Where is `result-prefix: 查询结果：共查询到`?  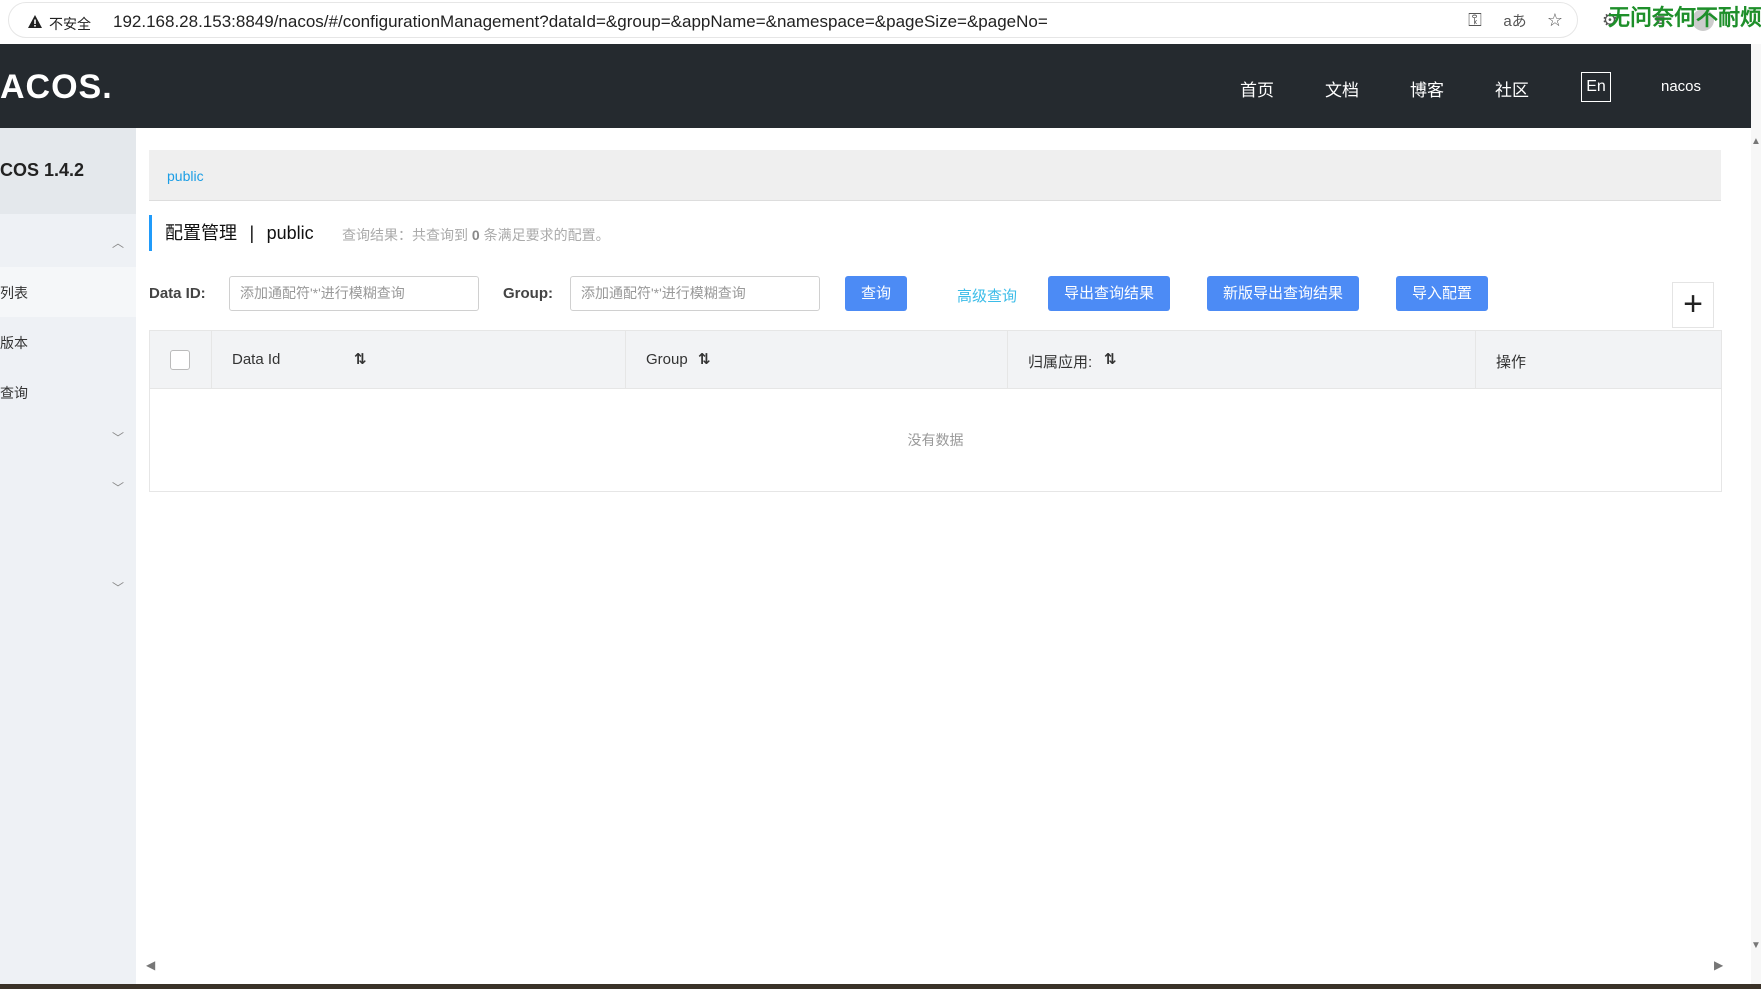 result-prefix: 查询结果：共查询到 is located at coordinates (405, 235).